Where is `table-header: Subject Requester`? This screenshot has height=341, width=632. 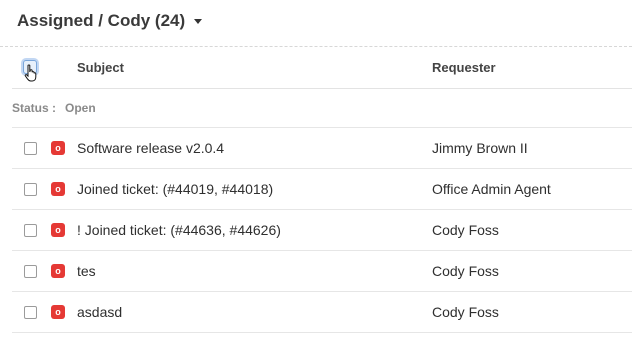
table-header: Subject Requester is located at coordinates (322, 68).